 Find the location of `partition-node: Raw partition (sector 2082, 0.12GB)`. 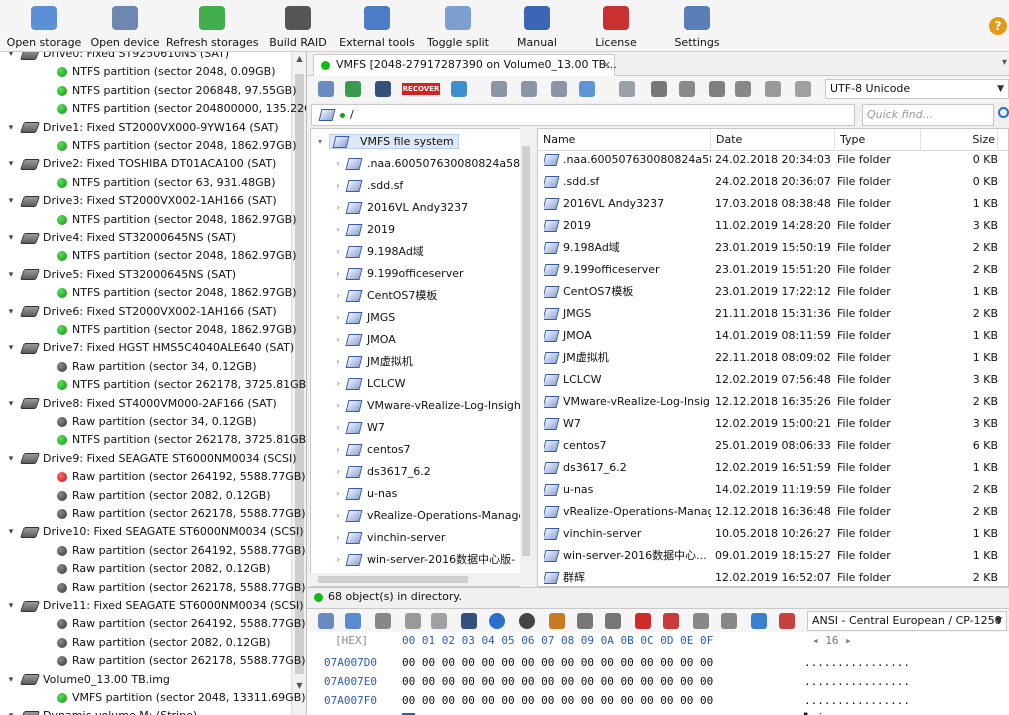

partition-node: Raw partition (sector 2082, 0.12GB) is located at coordinates (164, 643).